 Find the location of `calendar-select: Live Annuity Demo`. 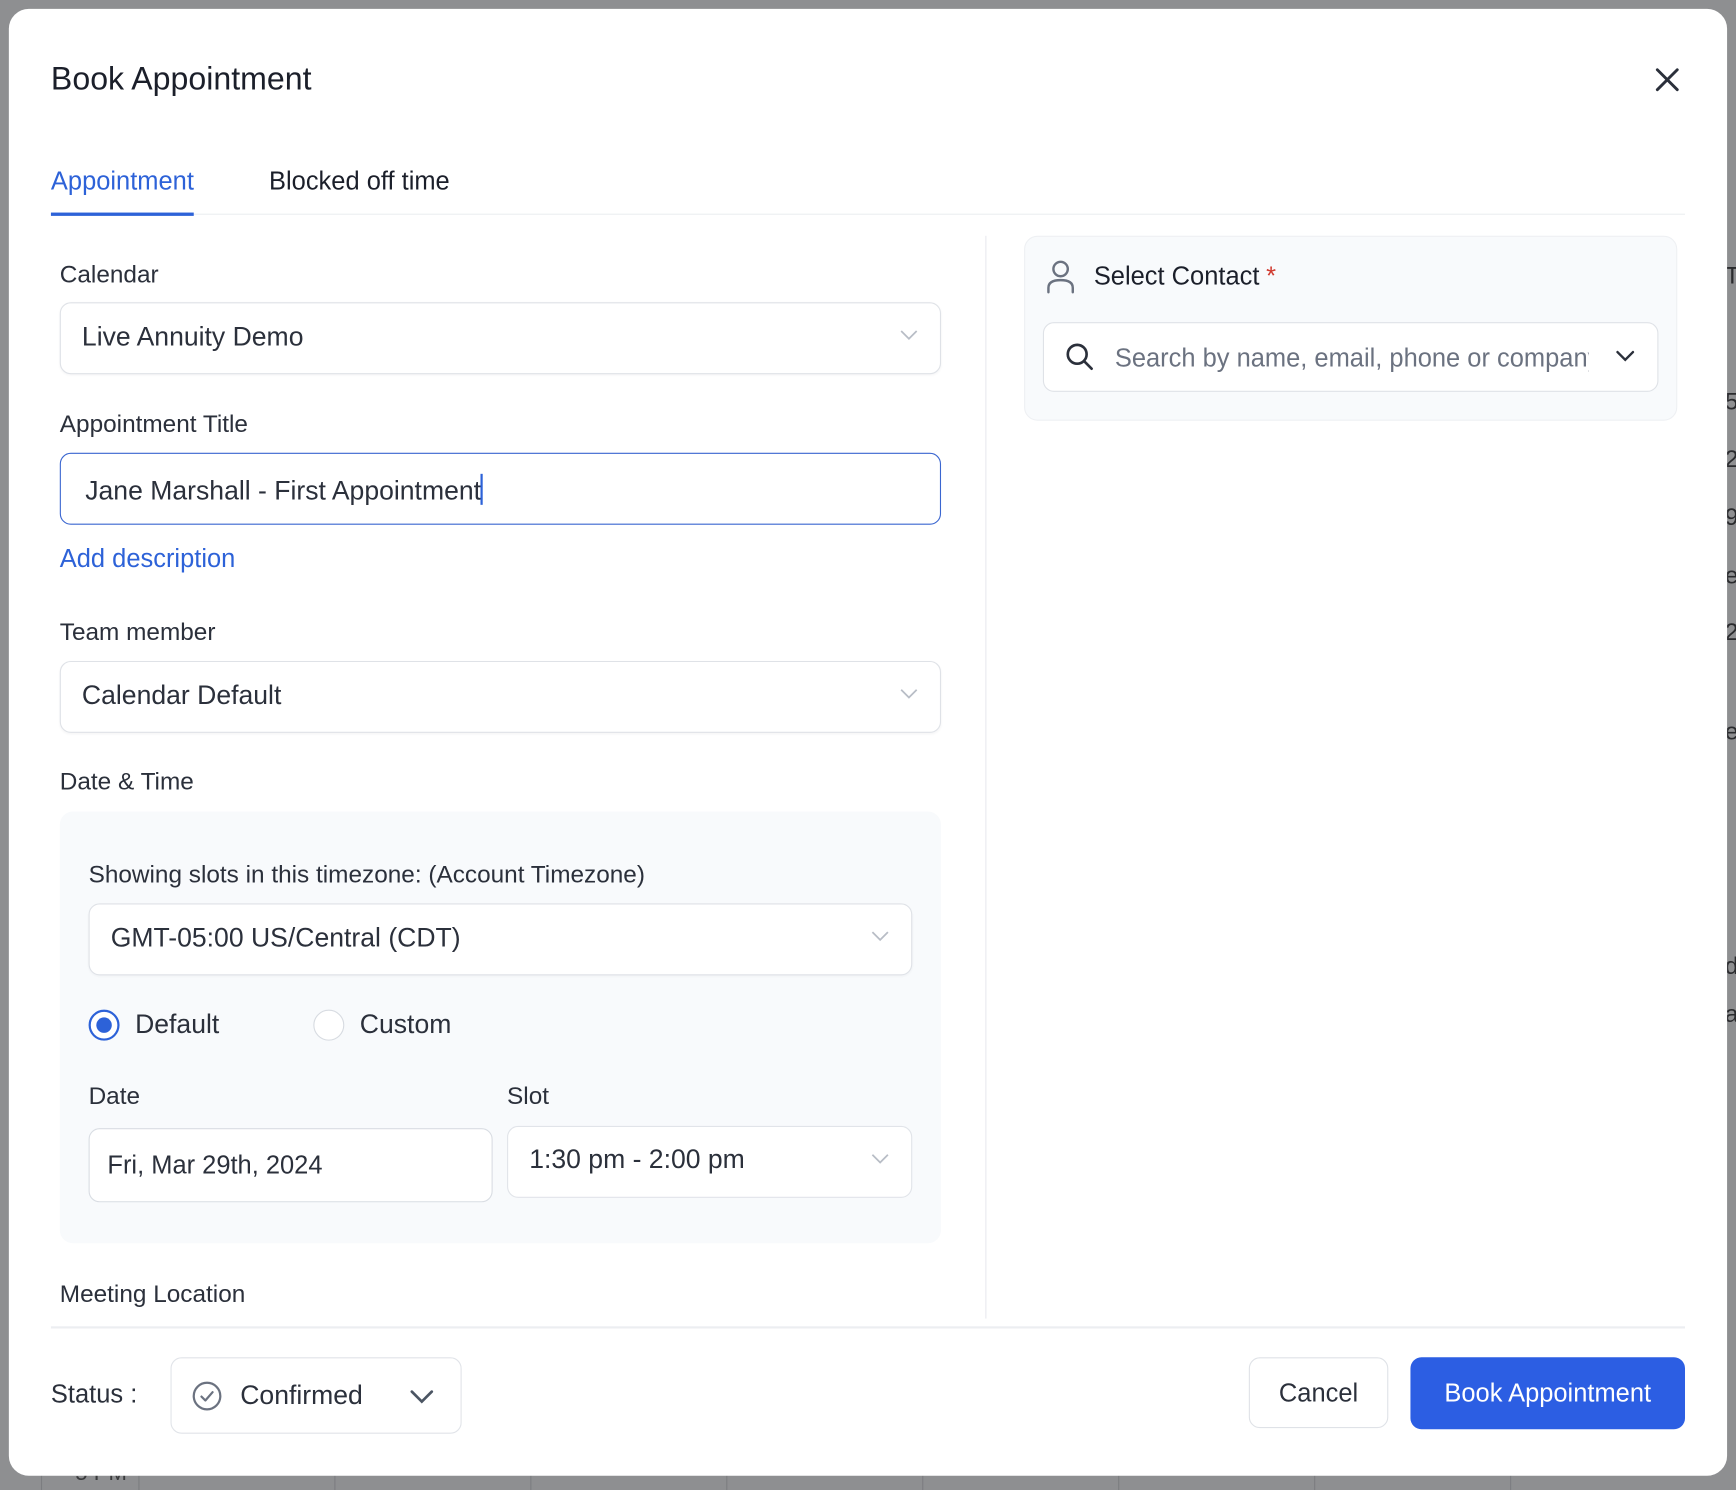

calendar-select: Live Annuity Demo is located at coordinates (500, 338).